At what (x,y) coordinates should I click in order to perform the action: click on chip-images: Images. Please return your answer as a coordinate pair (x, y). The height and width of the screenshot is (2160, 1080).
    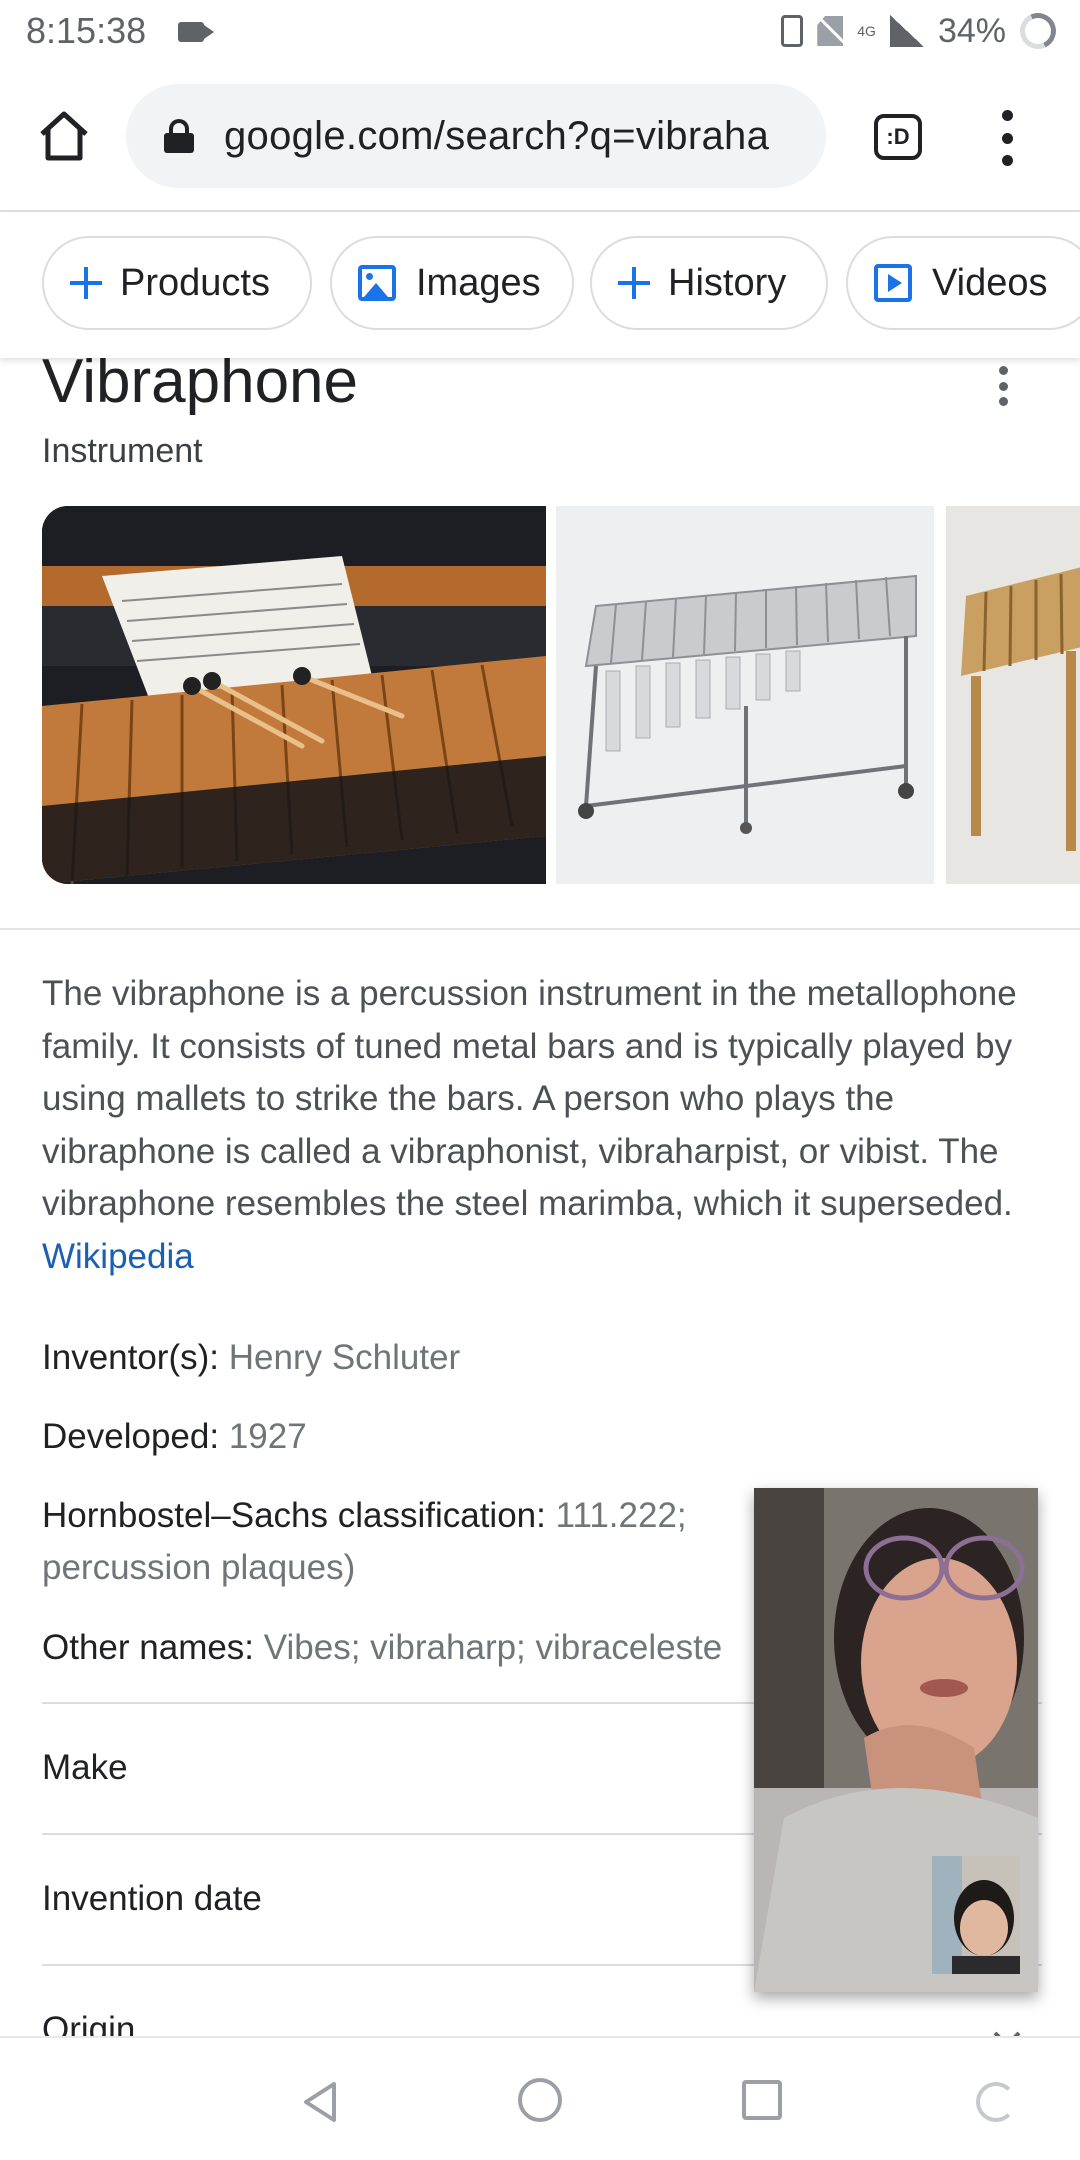
    Looking at the image, I should click on (452, 283).